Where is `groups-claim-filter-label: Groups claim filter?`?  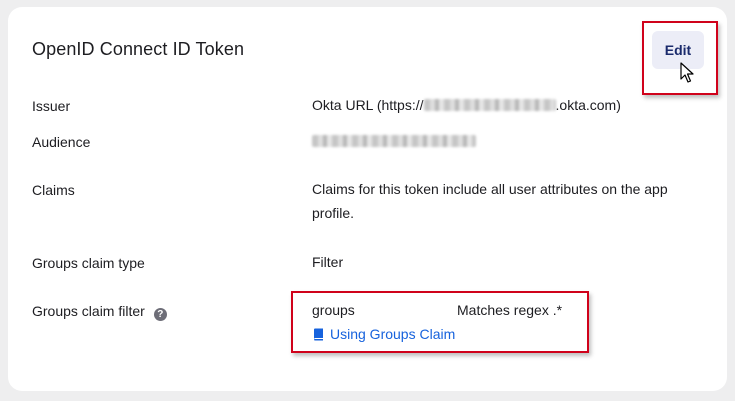 groups-claim-filter-label: Groups claim filter? is located at coordinates (99, 312).